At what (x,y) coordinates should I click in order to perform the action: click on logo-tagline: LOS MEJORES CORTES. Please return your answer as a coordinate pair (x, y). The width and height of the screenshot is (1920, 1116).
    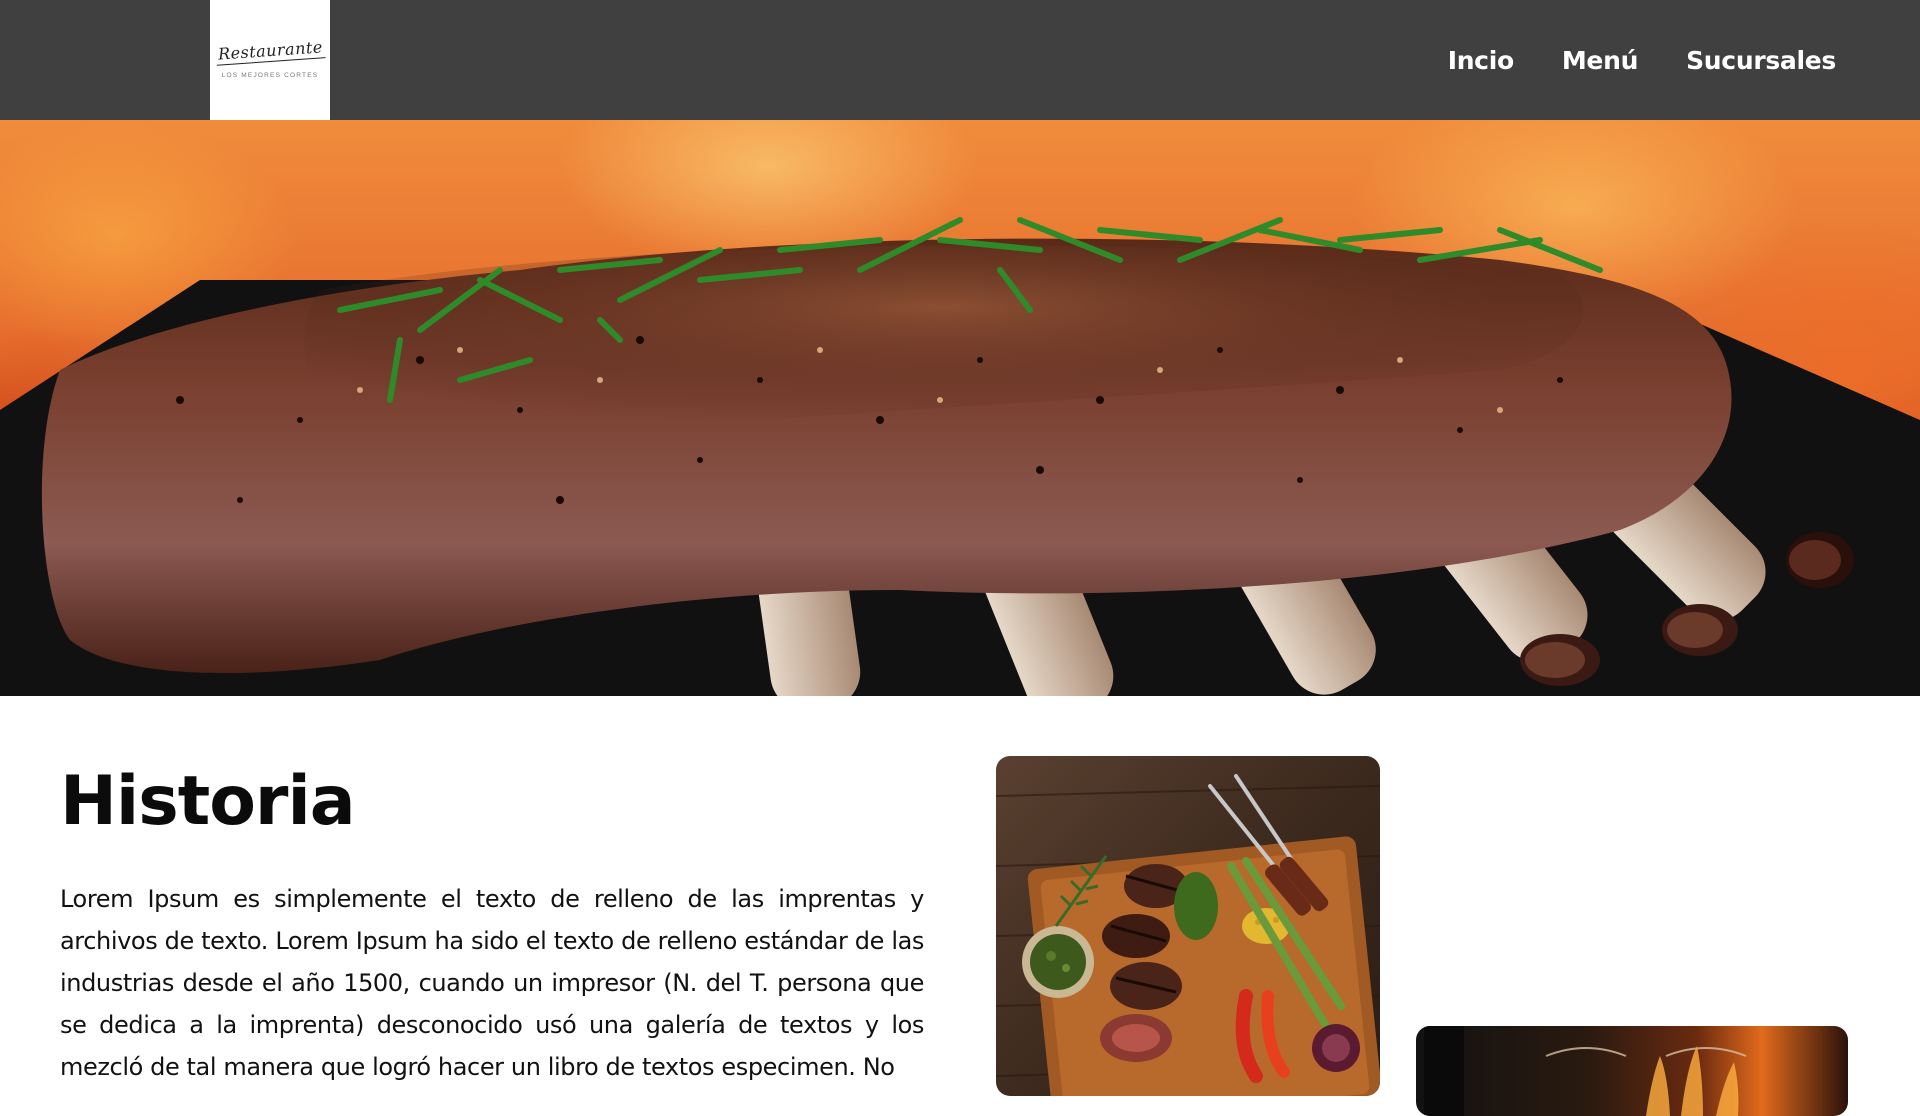
    Looking at the image, I should click on (270, 75).